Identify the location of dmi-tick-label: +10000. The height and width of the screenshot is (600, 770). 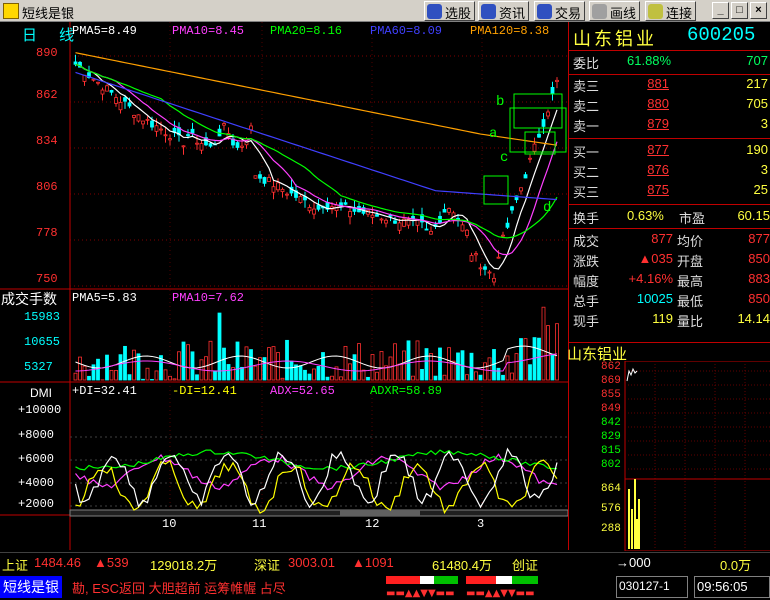
(39, 410).